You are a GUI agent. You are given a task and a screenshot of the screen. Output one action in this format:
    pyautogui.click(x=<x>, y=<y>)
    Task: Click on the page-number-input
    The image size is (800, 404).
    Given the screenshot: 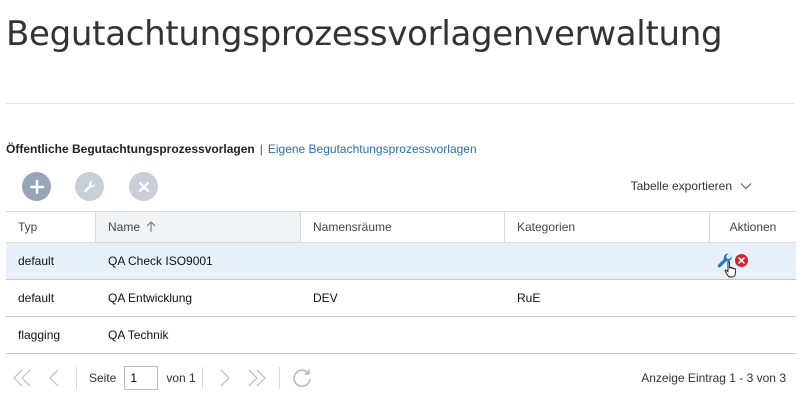 What is the action you would take?
    pyautogui.click(x=141, y=378)
    